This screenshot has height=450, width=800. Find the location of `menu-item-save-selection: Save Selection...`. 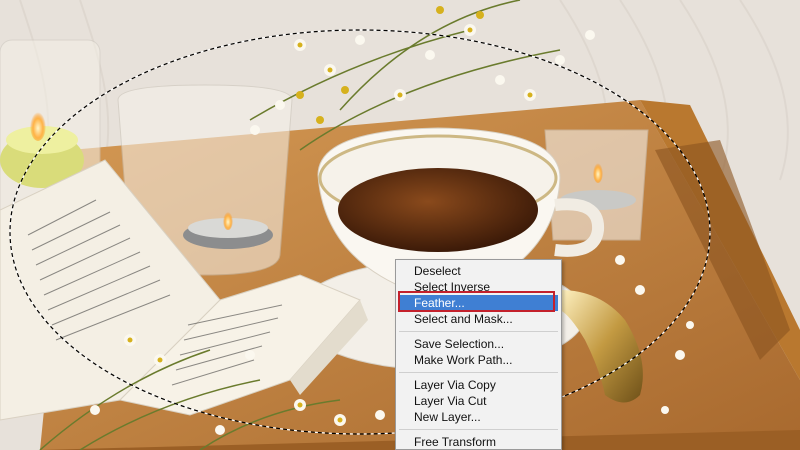

menu-item-save-selection: Save Selection... is located at coordinates (478, 344).